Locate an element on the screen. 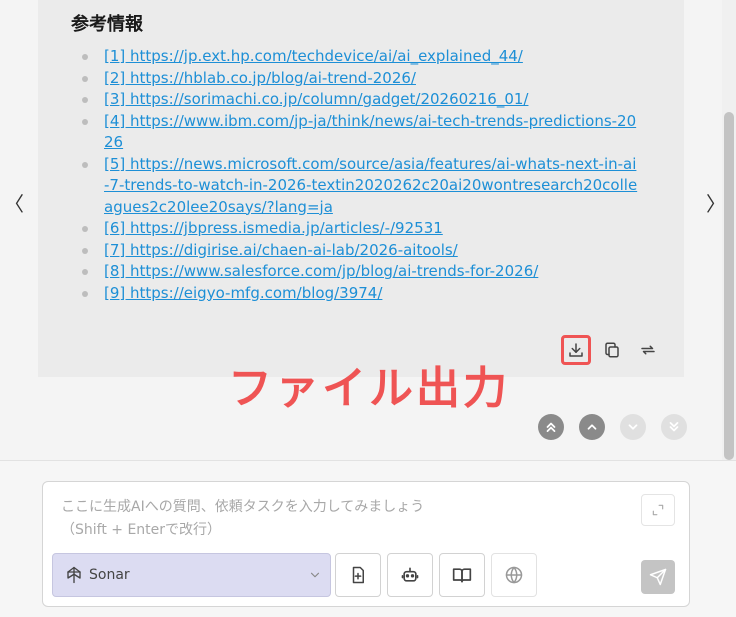  robot-icon is located at coordinates (410, 574).